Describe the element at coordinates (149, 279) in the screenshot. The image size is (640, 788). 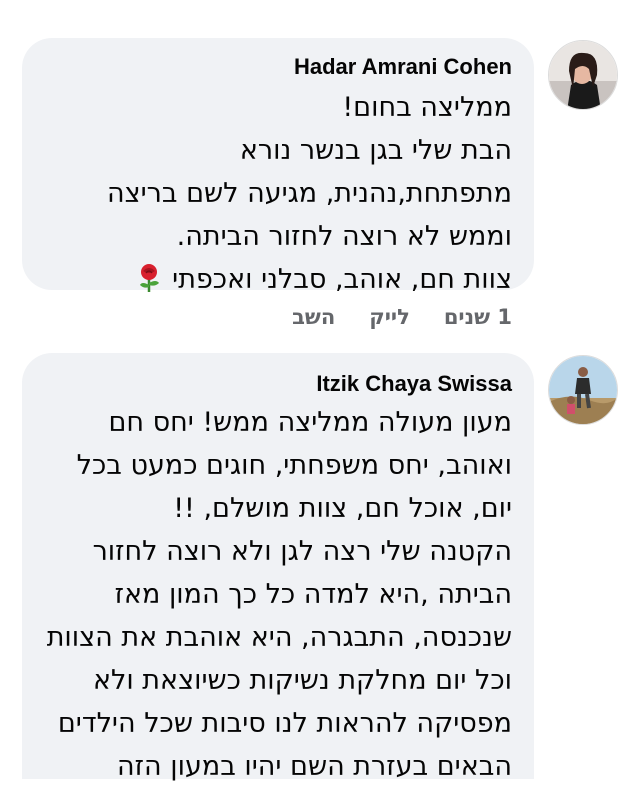
I see `rose-icon` at that location.